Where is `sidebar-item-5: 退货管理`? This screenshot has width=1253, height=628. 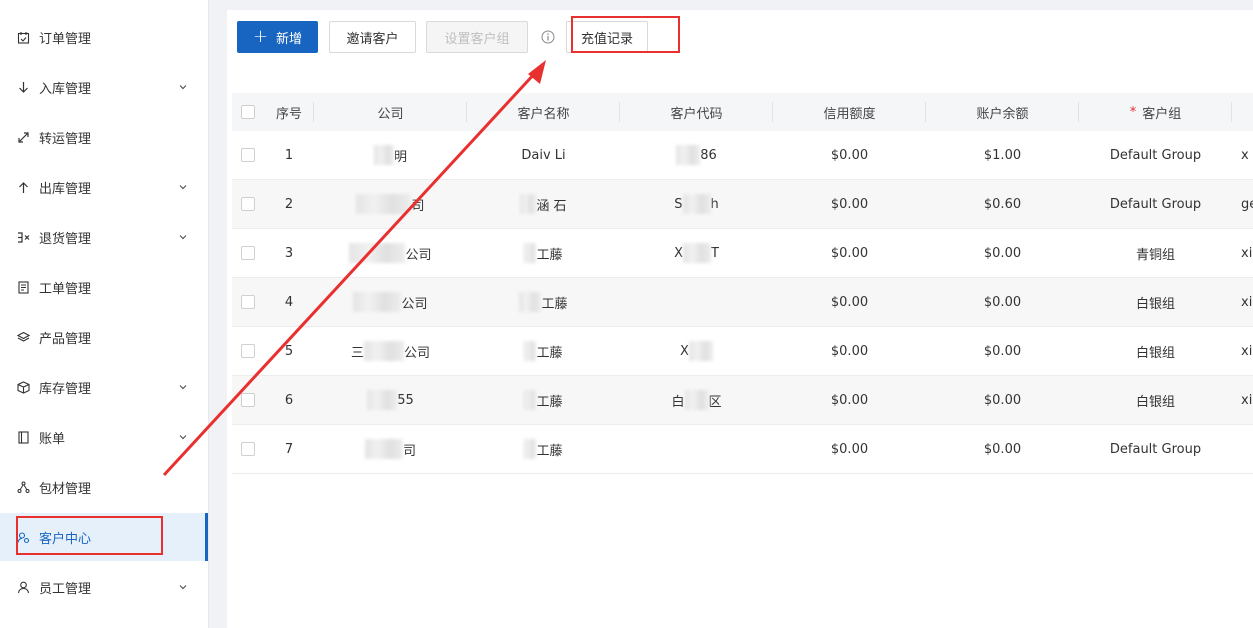 sidebar-item-5: 退货管理 is located at coordinates (104, 237).